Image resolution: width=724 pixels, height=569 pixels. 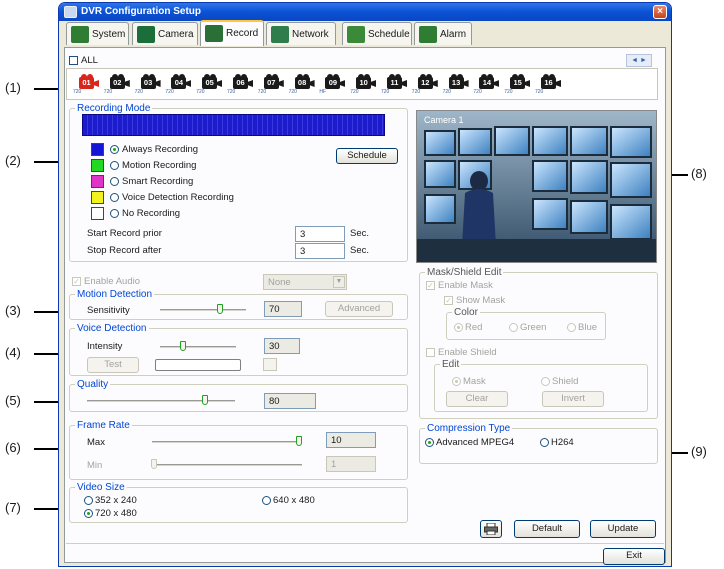 I want to click on camera-11-button: 11 720, so click(x=394, y=84).